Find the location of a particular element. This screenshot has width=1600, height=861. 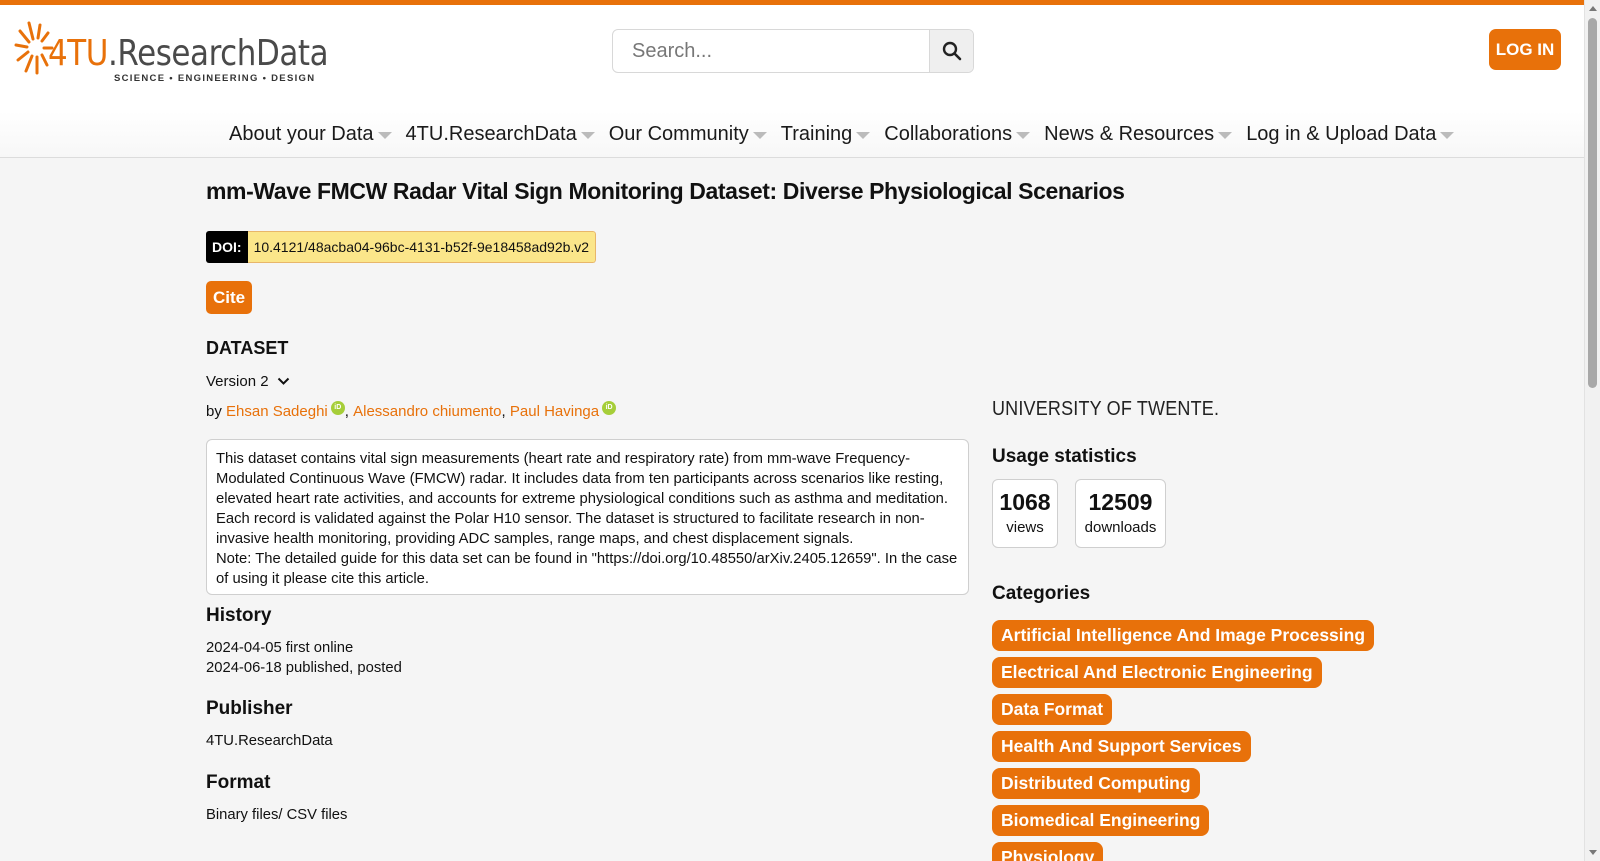

views-count: 1068 is located at coordinates (1025, 502).